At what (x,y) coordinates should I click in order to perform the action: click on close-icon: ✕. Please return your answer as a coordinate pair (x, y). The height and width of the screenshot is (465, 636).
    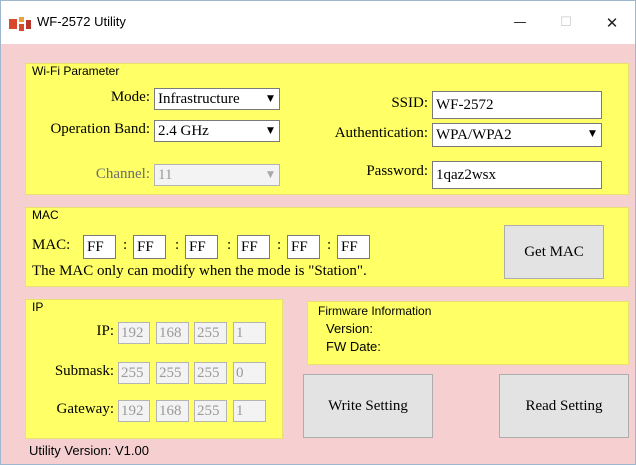
    Looking at the image, I should click on (612, 22).